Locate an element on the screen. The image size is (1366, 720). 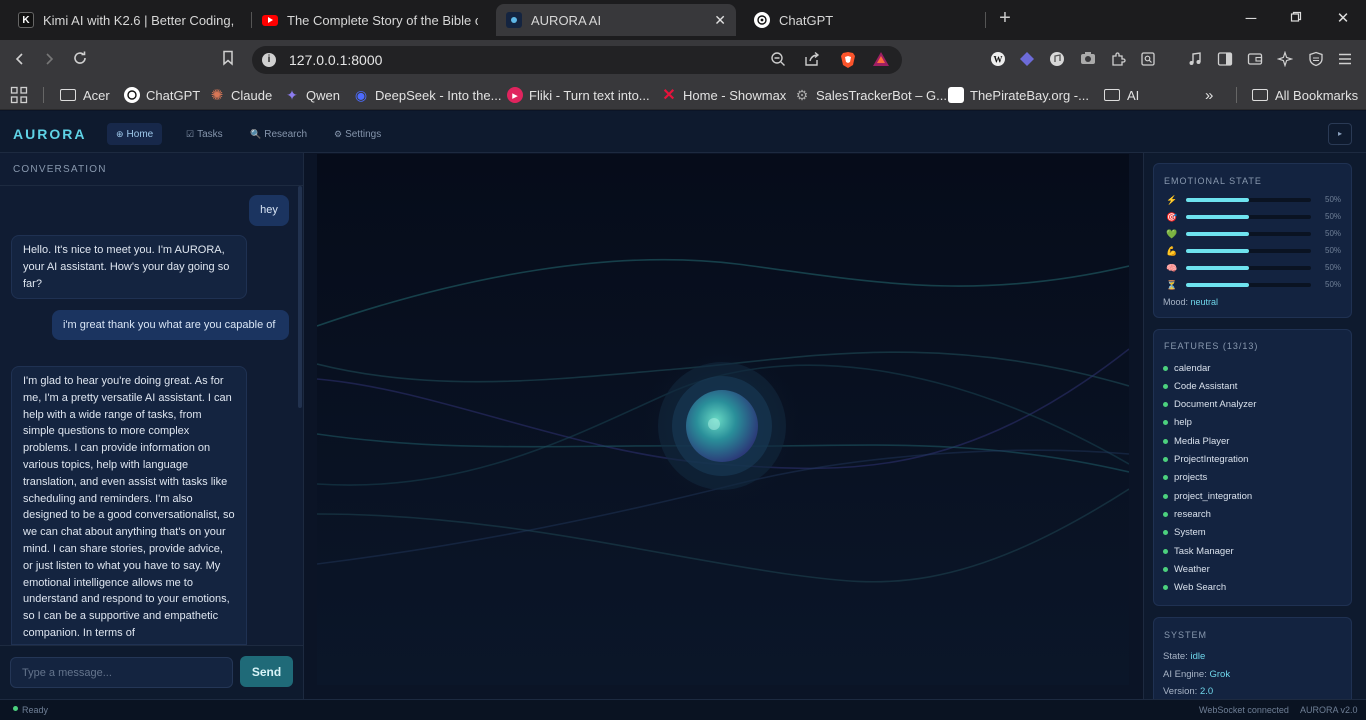
wallet-icon is located at coordinates (1255, 60).